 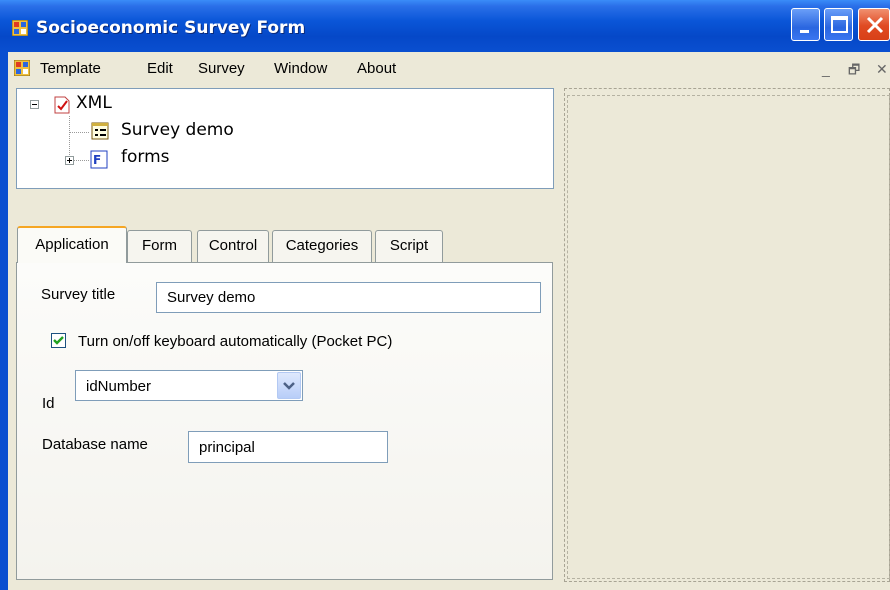 I want to click on tab-form: Form, so click(x=159, y=246).